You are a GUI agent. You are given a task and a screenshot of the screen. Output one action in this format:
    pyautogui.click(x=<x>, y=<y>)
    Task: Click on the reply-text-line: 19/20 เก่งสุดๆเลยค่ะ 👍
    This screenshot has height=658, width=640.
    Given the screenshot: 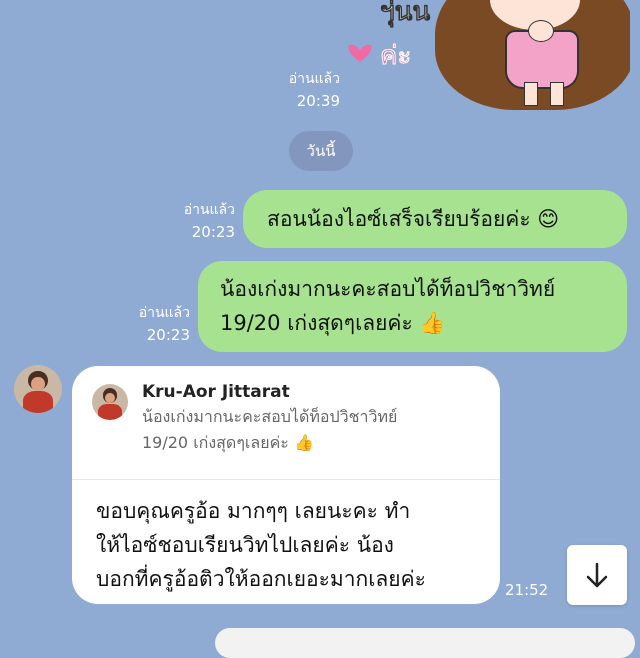 What is the action you would take?
    pyautogui.click(x=228, y=442)
    